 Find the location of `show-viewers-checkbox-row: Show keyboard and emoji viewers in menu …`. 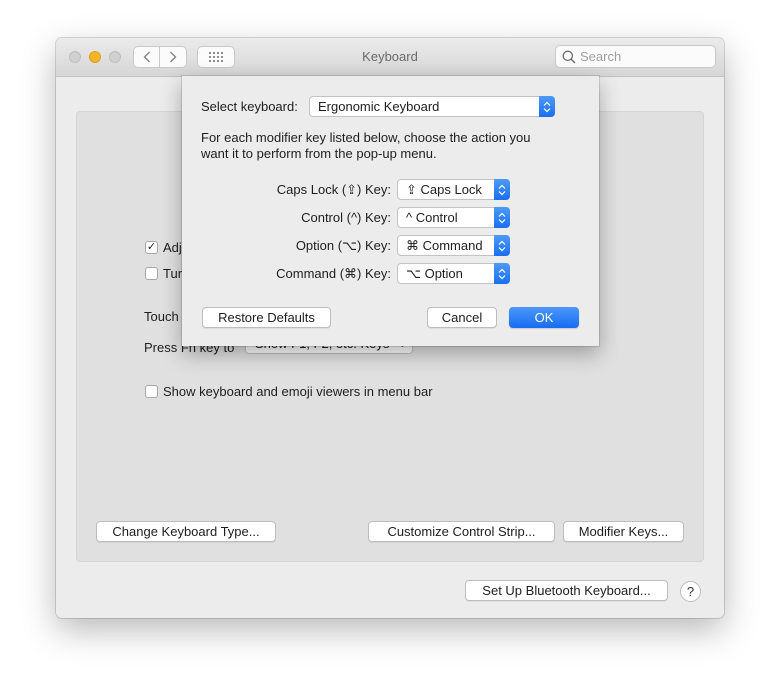

show-viewers-checkbox-row: Show keyboard and emoji viewers in menu … is located at coordinates (289, 391).